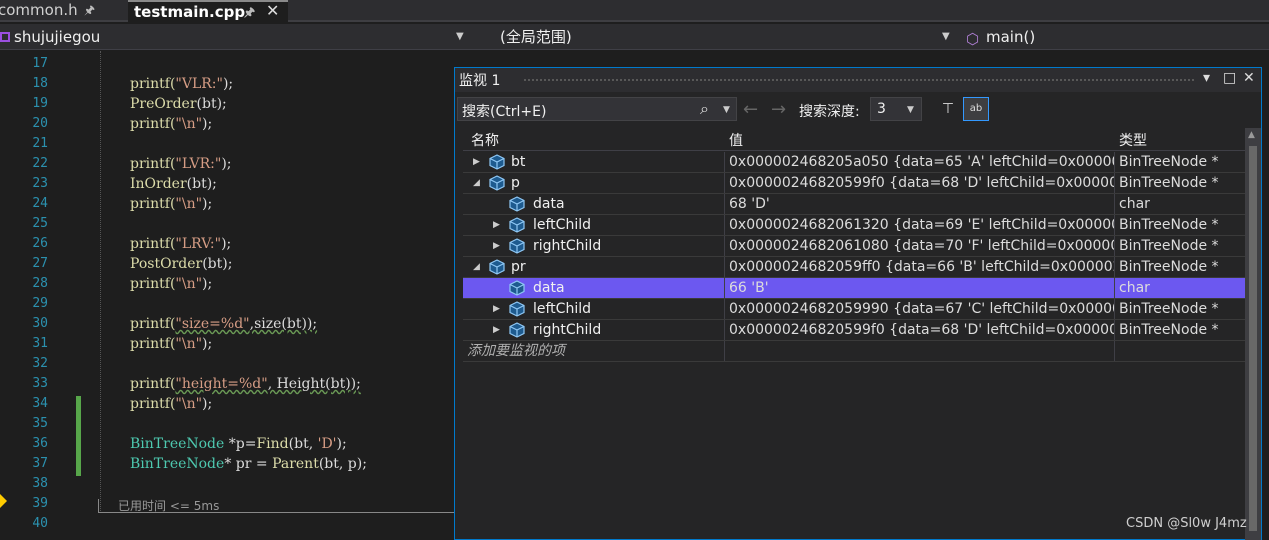  I want to click on search-icon: ⌕, so click(704, 109).